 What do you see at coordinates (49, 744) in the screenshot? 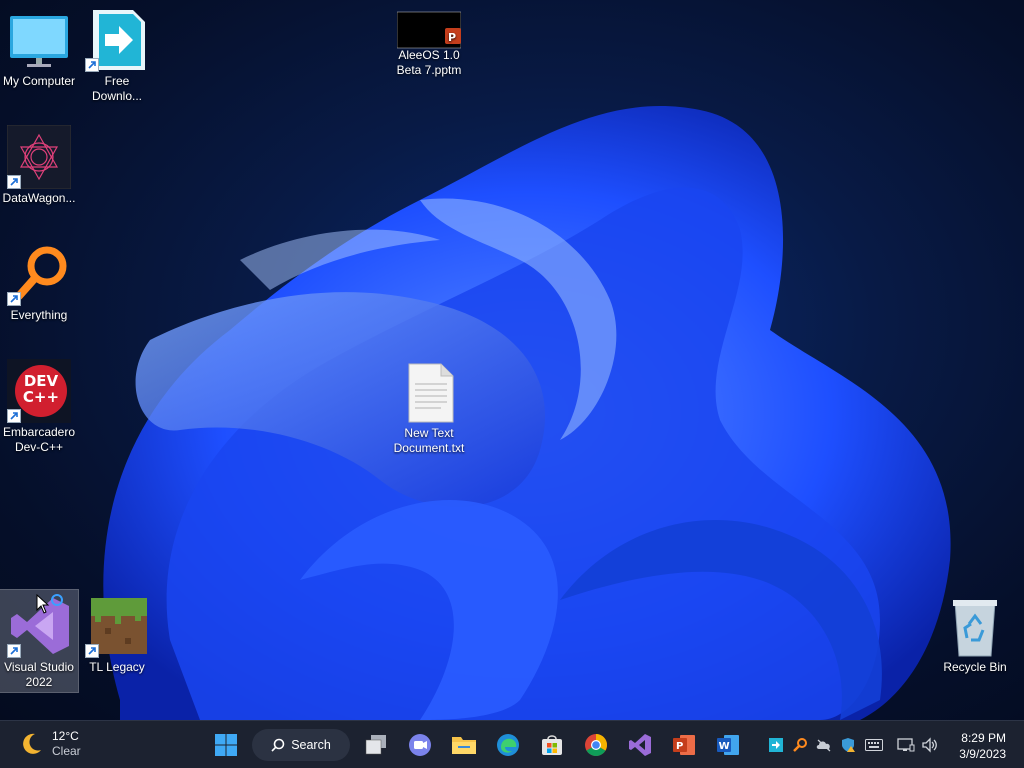
I see `weather-widget: 12°C Clear` at bounding box center [49, 744].